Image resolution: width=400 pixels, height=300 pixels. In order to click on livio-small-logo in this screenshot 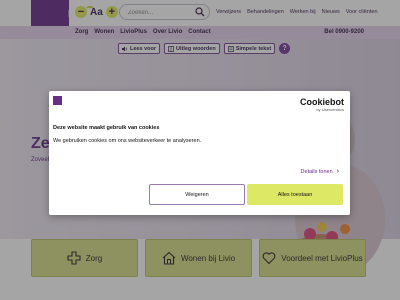, I will do `click(57, 100)`.